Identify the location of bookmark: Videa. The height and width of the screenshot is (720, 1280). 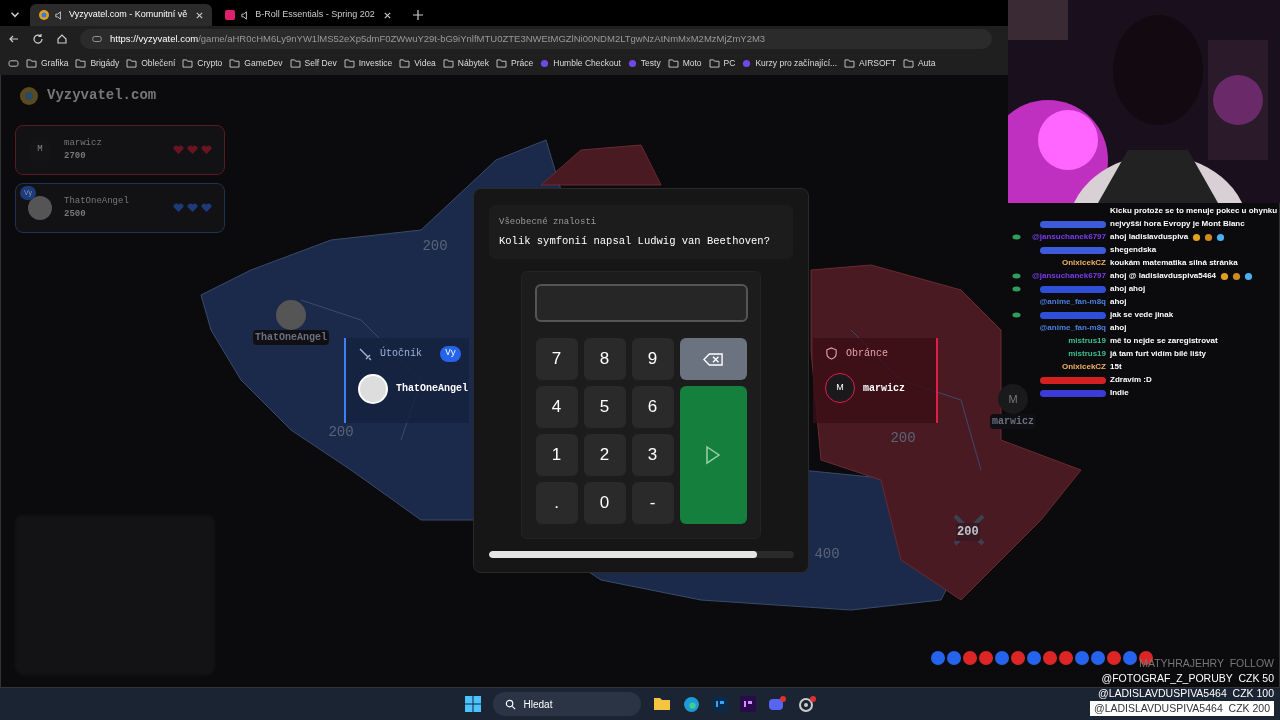
(417, 63).